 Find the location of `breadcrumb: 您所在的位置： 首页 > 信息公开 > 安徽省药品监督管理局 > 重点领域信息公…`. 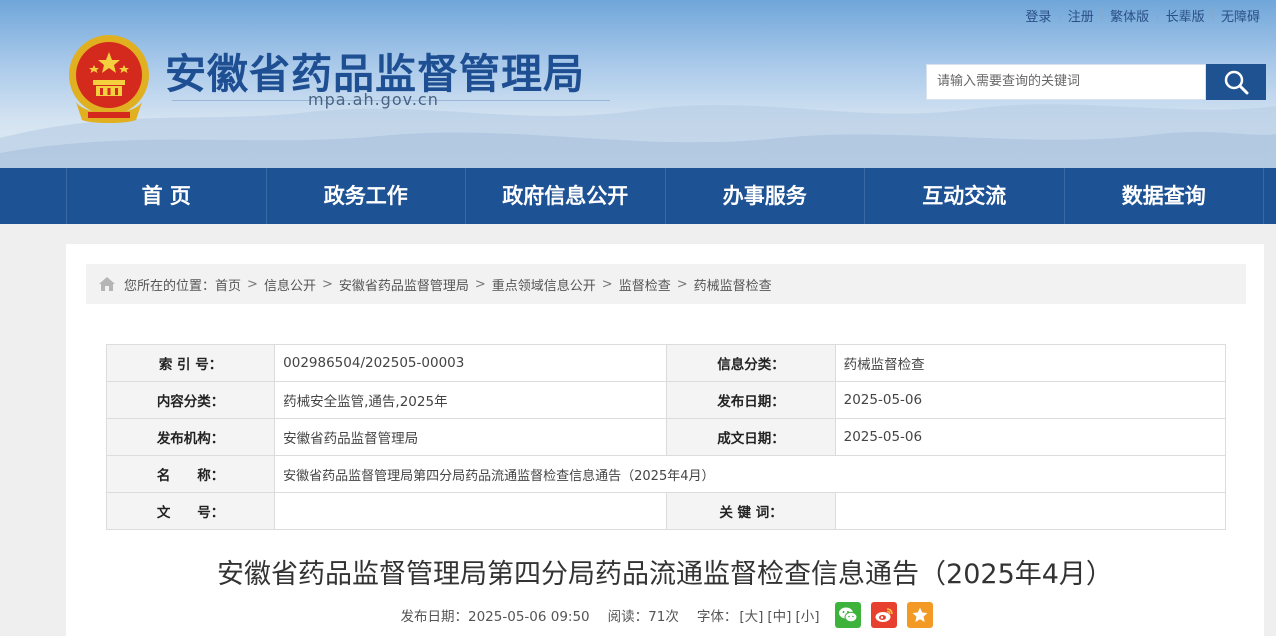

breadcrumb: 您所在的位置： 首页 > 信息公开 > 安徽省药品监督管理局 > 重点领域信息公… is located at coordinates (666, 284).